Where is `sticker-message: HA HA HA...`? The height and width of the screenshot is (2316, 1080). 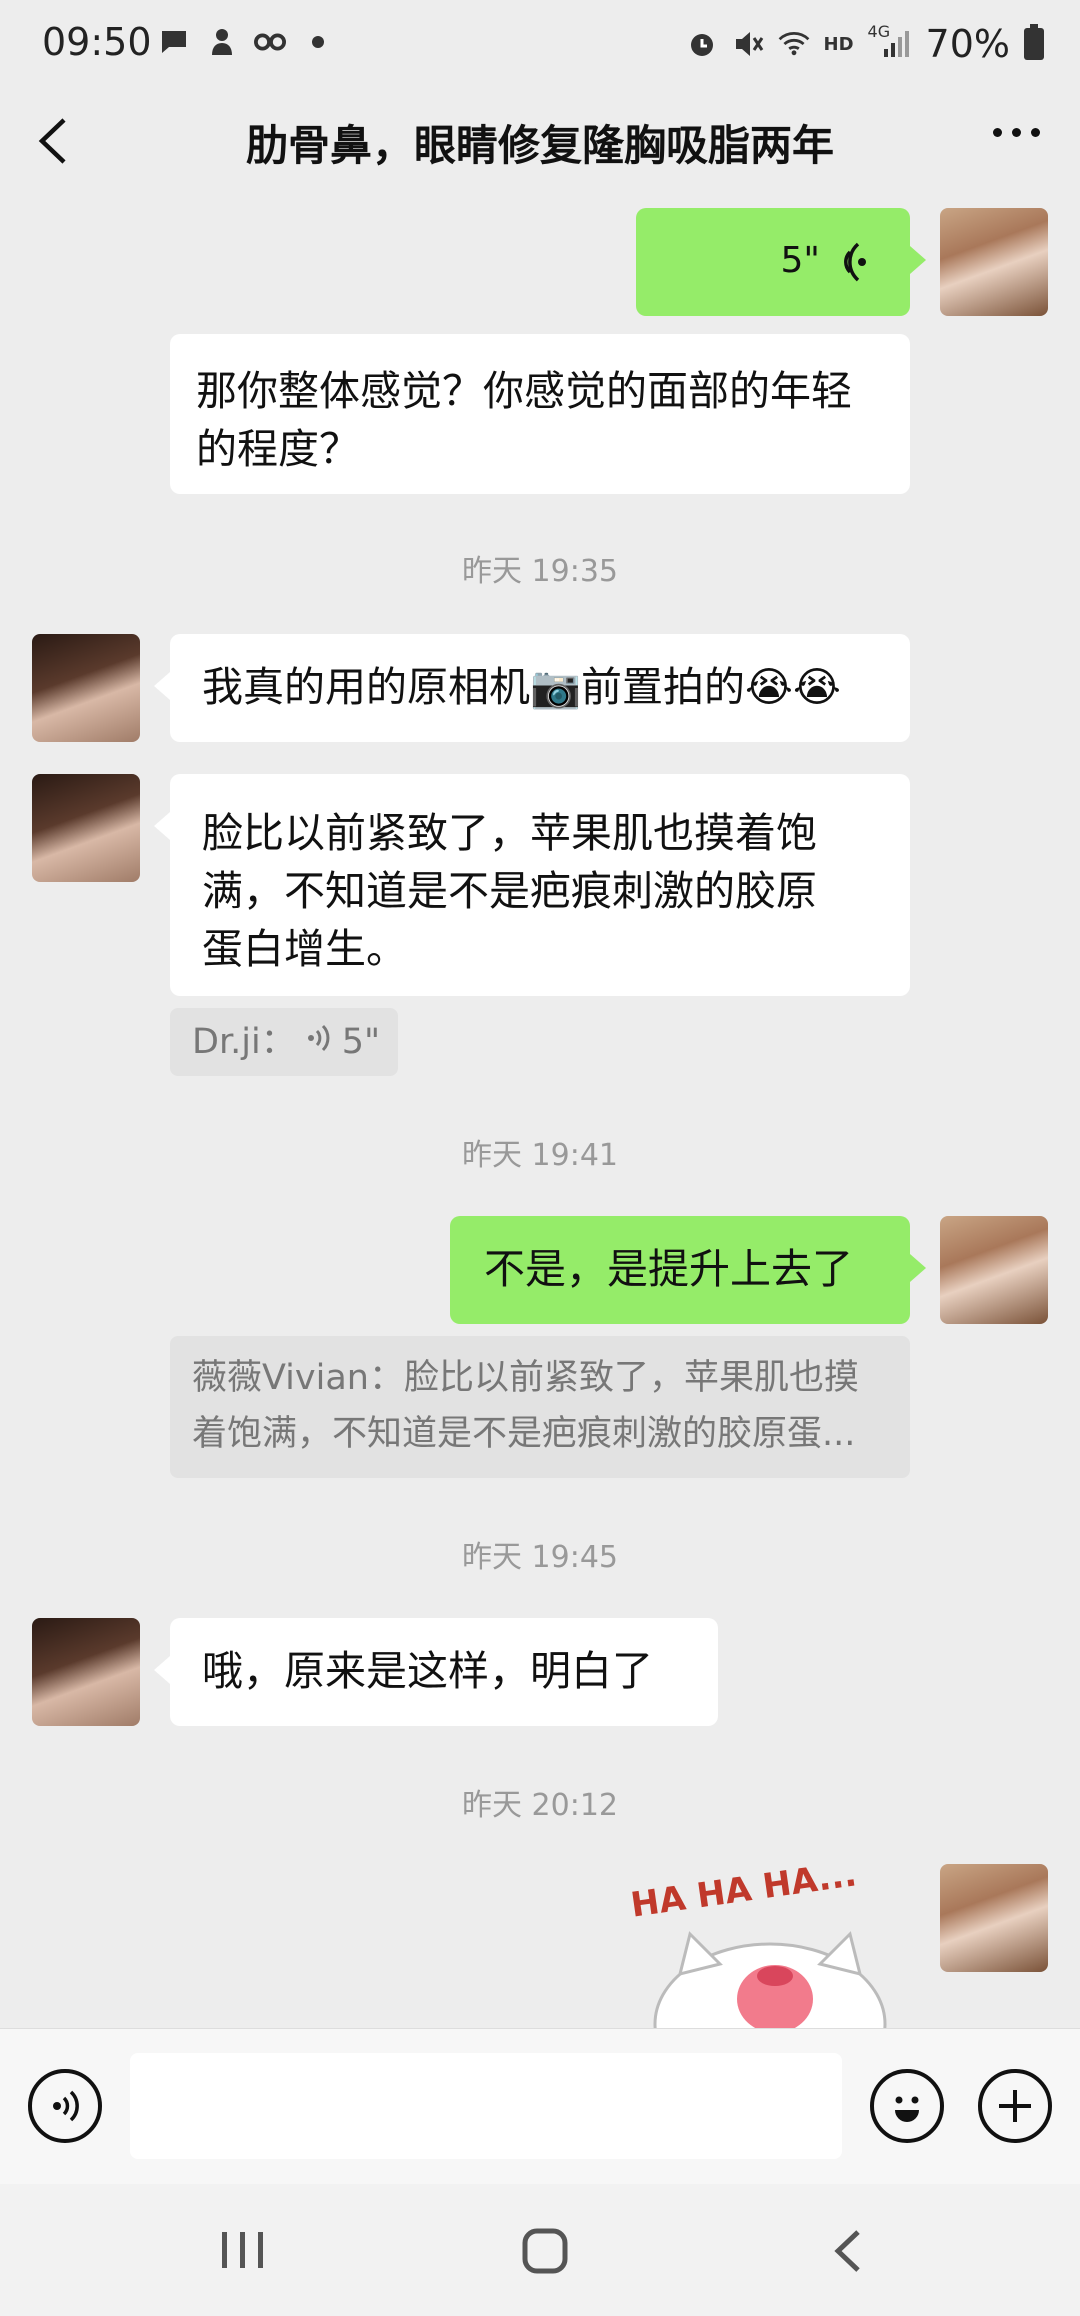 sticker-message: HA HA HA... is located at coordinates (765, 1946).